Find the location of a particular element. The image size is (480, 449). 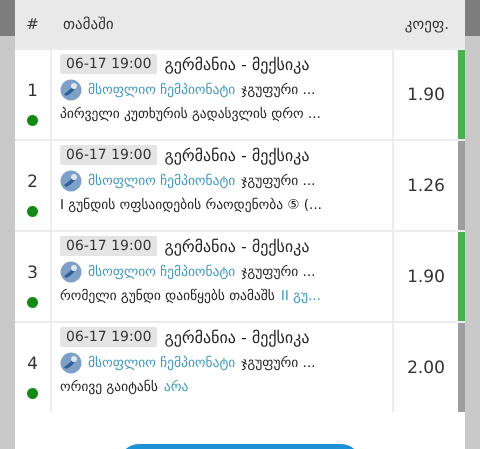

column-header: თამაში is located at coordinates (88, 24).